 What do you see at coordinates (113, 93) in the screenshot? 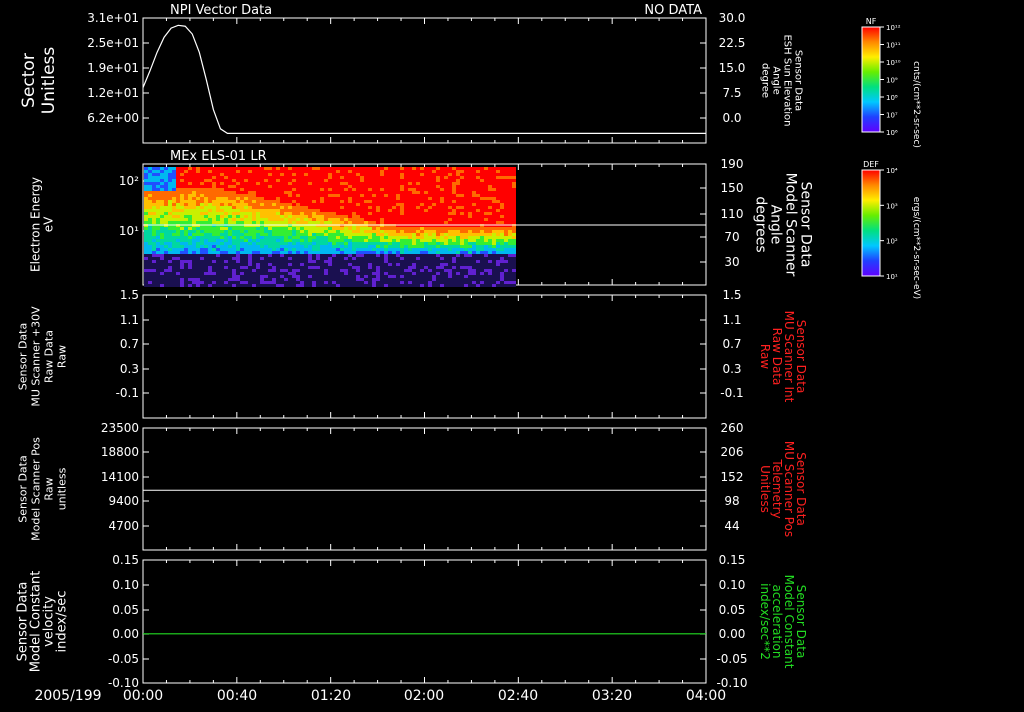
I see `y-tick-label: 1.2e+01` at bounding box center [113, 93].